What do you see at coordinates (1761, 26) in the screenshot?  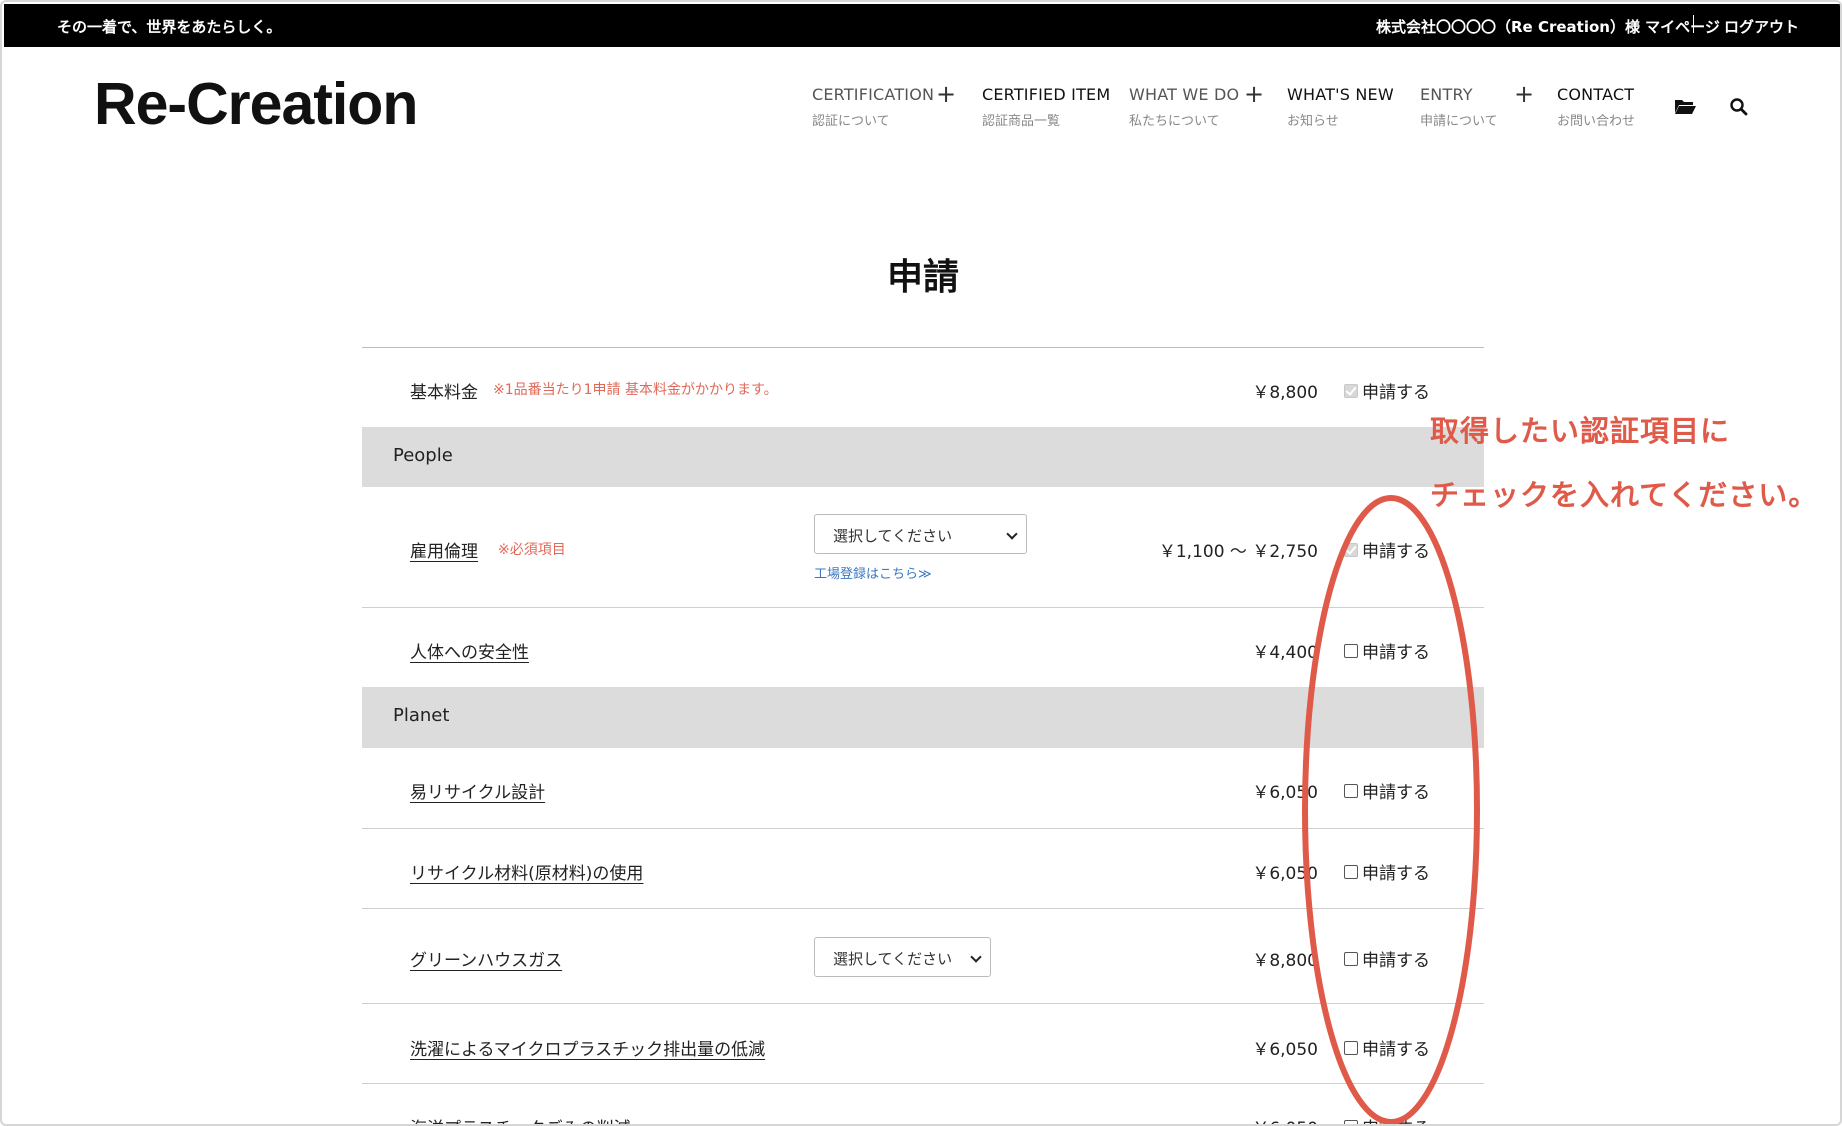 I see `logout-link: ログアウト` at bounding box center [1761, 26].